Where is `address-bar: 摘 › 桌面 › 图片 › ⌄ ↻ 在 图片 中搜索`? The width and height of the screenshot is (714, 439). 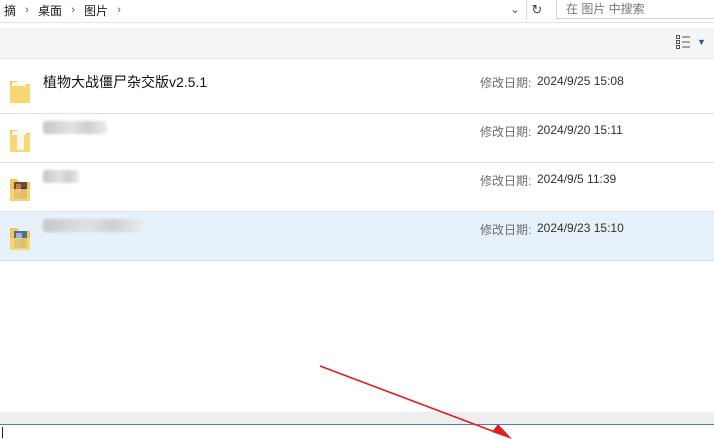
address-bar: 摘 › 桌面 › 图片 › ⌄ ↻ 在 图片 中搜索 is located at coordinates (357, 11).